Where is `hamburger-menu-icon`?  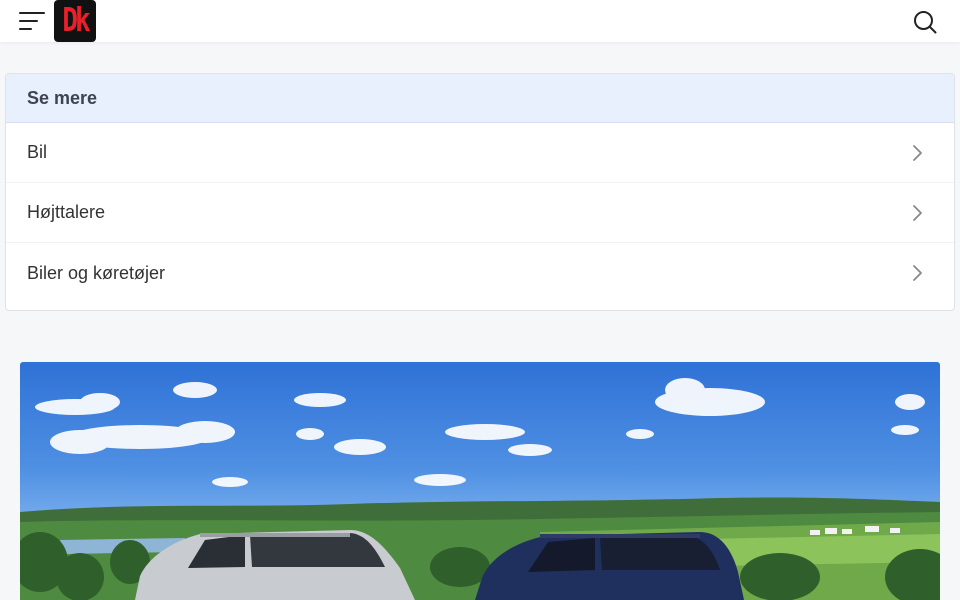
hamburger-menu-icon is located at coordinates (32, 21).